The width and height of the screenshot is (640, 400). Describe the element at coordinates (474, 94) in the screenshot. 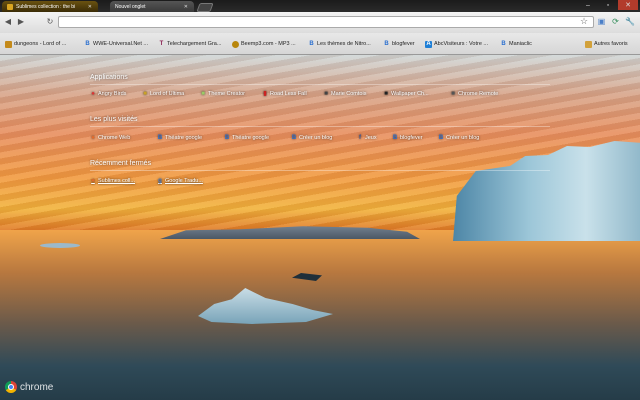

I see `app-item: ■ Chrome Remote` at that location.